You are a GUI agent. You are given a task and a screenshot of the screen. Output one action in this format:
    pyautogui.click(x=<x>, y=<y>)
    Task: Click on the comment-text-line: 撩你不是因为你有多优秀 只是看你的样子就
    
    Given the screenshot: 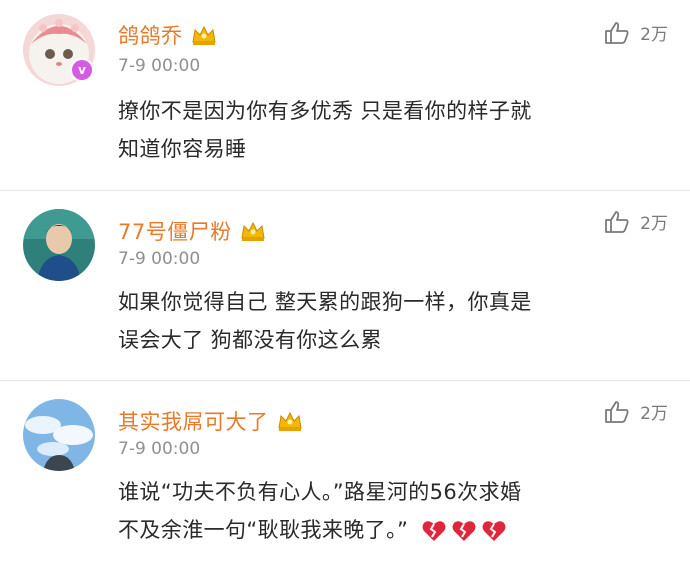 What is the action you would take?
    pyautogui.click(x=325, y=111)
    